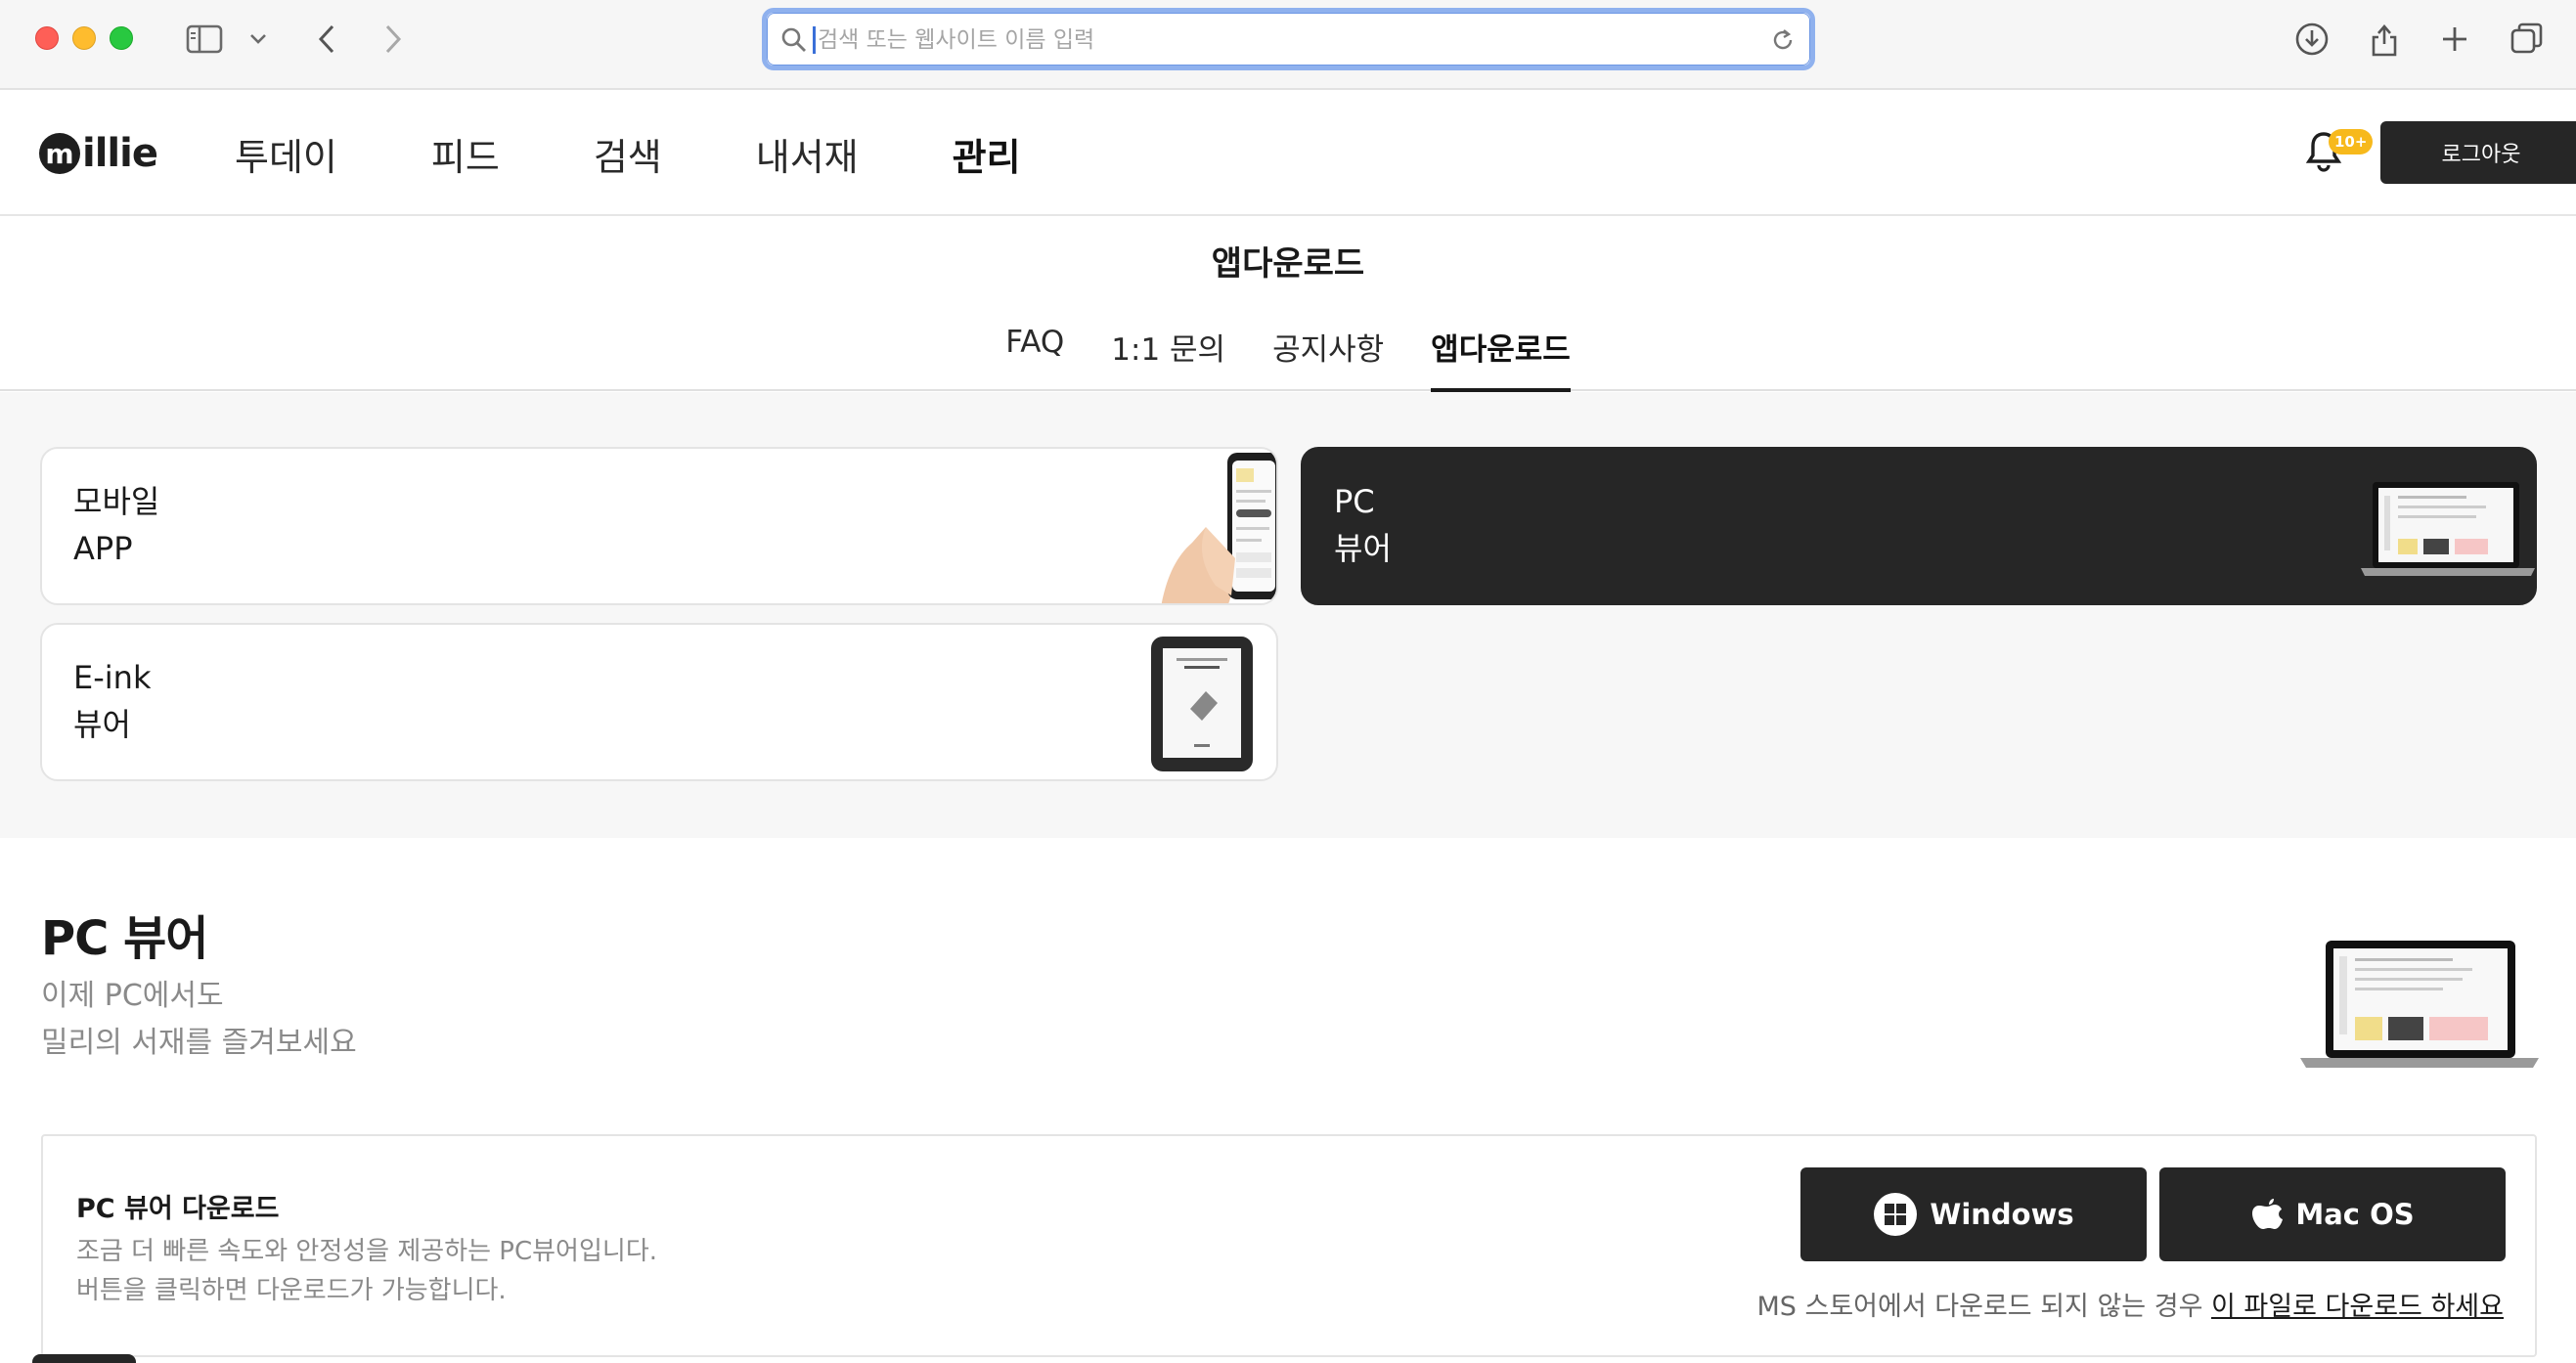 The height and width of the screenshot is (1363, 2576). I want to click on nav-search: 검색, so click(628, 154).